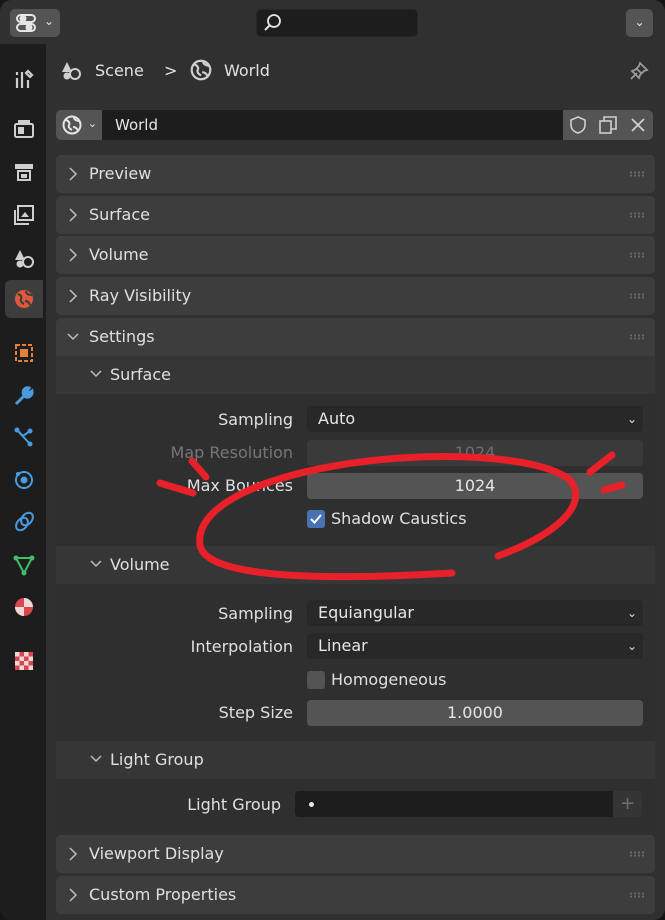  I want to click on light-group-field, so click(454, 804).